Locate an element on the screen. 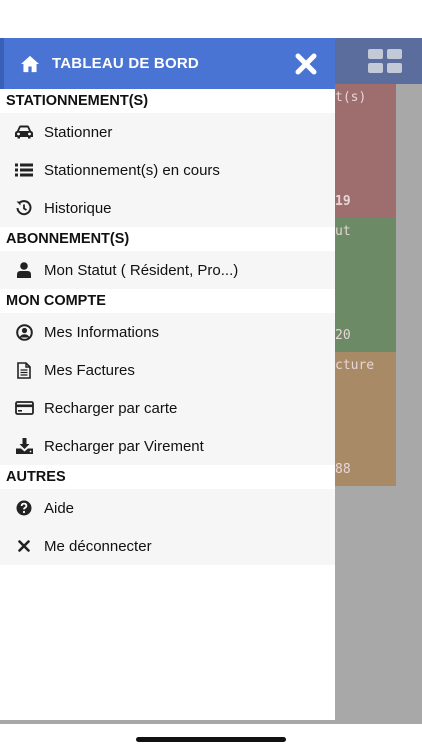 The height and width of the screenshot is (750, 422). menu-item-aide: Aide is located at coordinates (167, 508).